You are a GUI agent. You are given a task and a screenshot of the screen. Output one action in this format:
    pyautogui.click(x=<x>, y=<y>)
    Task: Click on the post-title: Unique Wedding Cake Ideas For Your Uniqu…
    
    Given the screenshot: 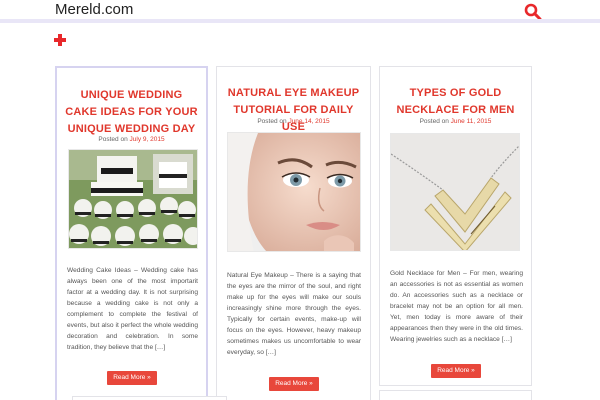 What is the action you would take?
    pyautogui.click(x=131, y=112)
    